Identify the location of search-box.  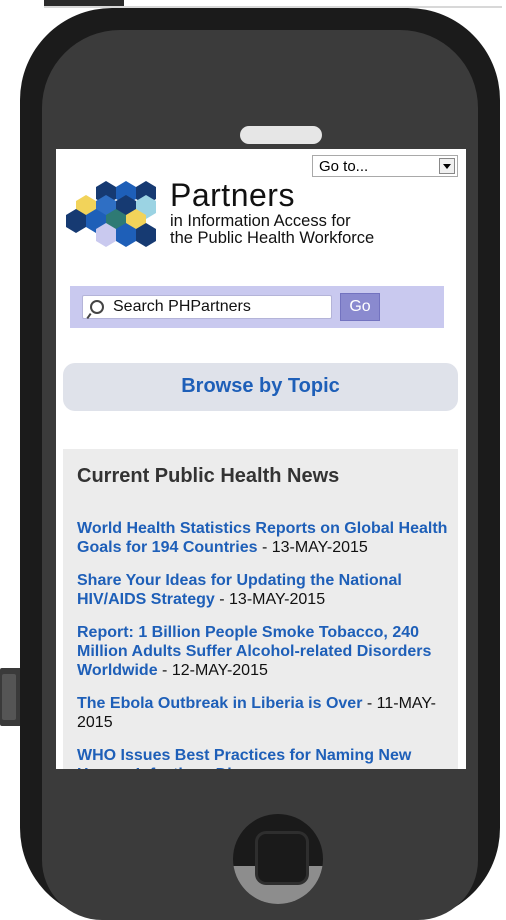
(207, 307).